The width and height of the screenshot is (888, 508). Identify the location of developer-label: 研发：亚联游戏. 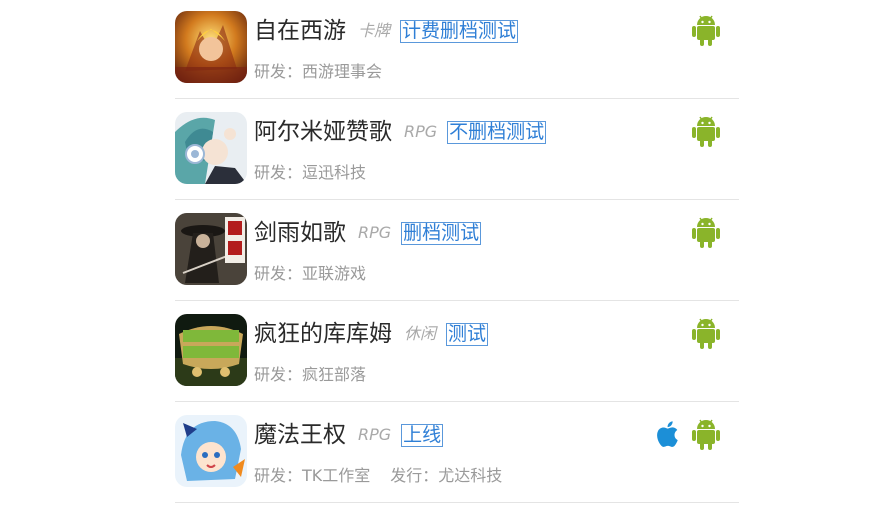
(310, 273).